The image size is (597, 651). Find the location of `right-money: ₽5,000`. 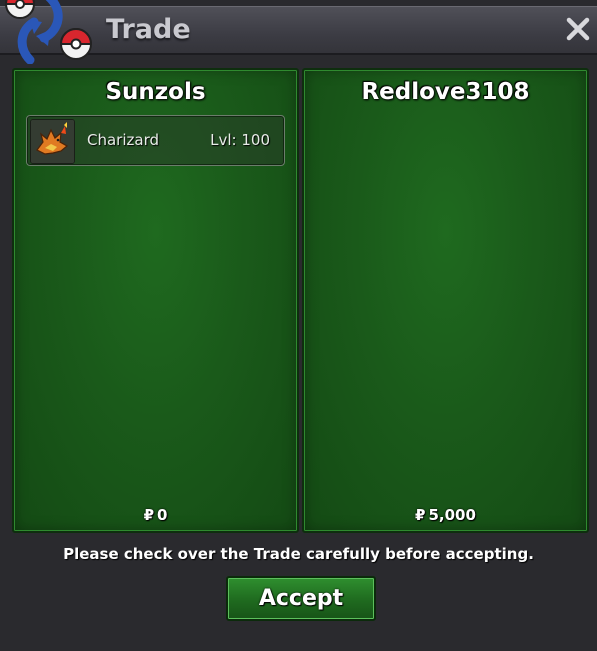

right-money: ₽5,000 is located at coordinates (445, 515).